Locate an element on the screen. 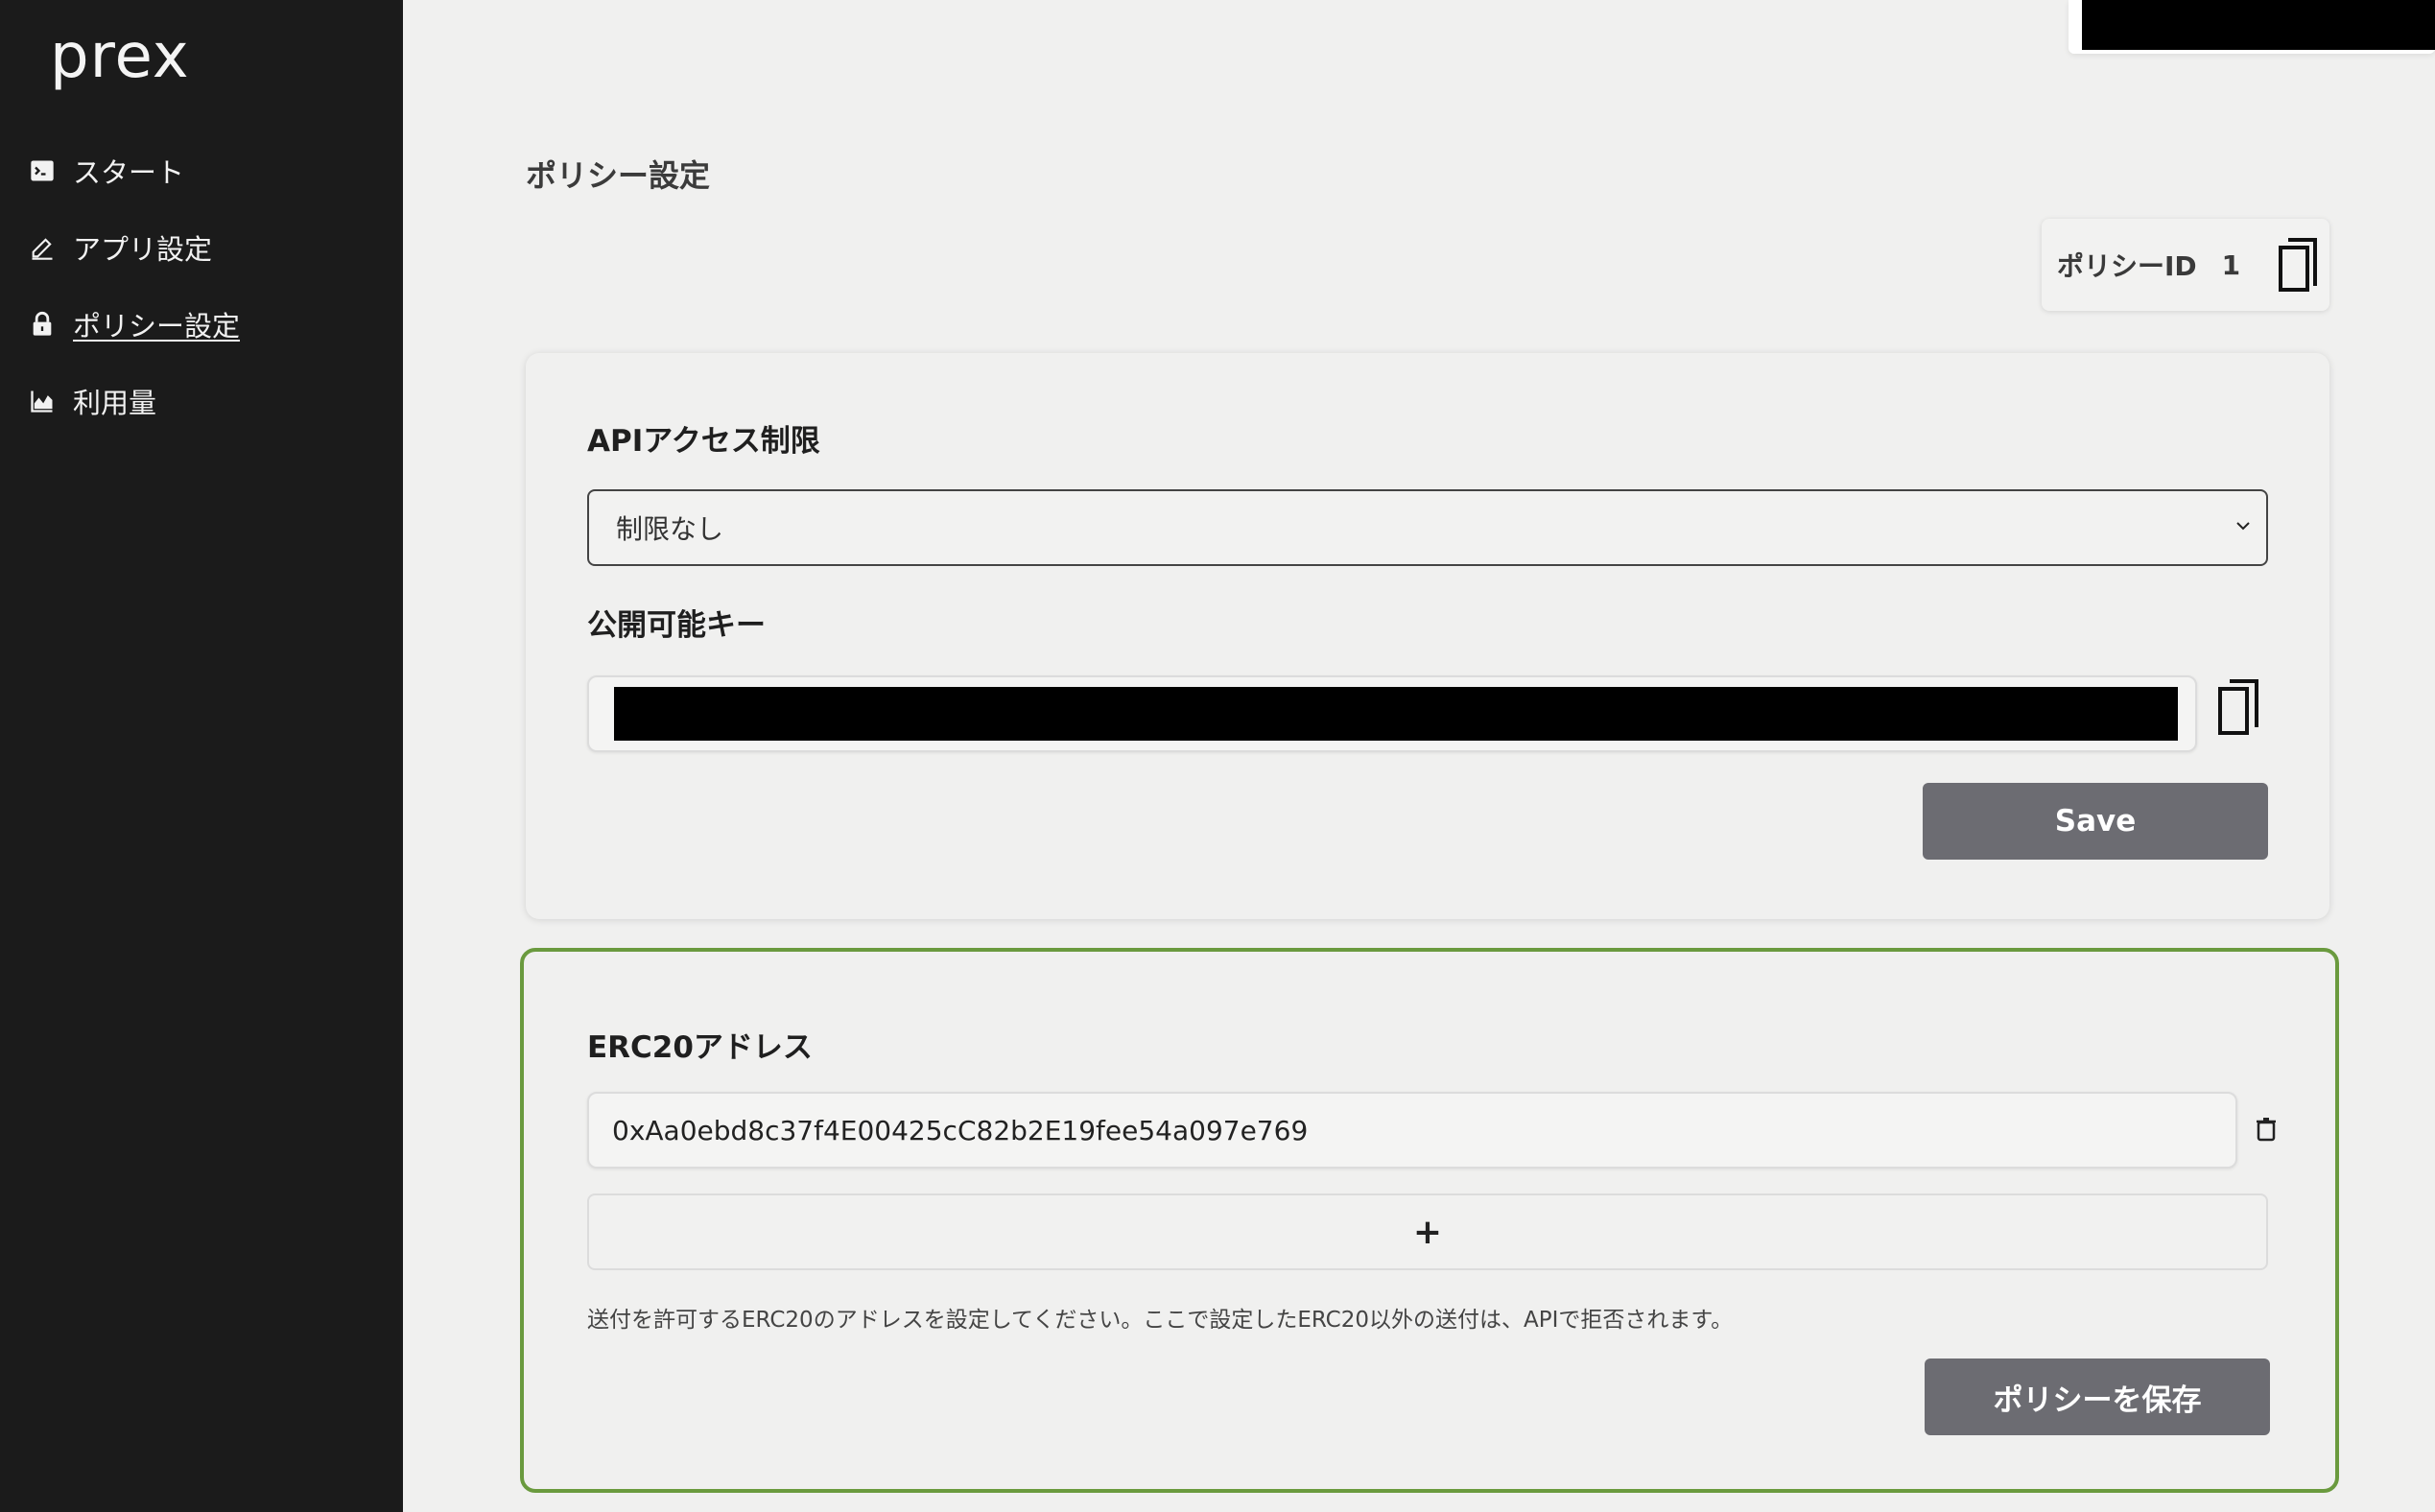 The image size is (2435, 1512). redacted-key is located at coordinates (1396, 714).